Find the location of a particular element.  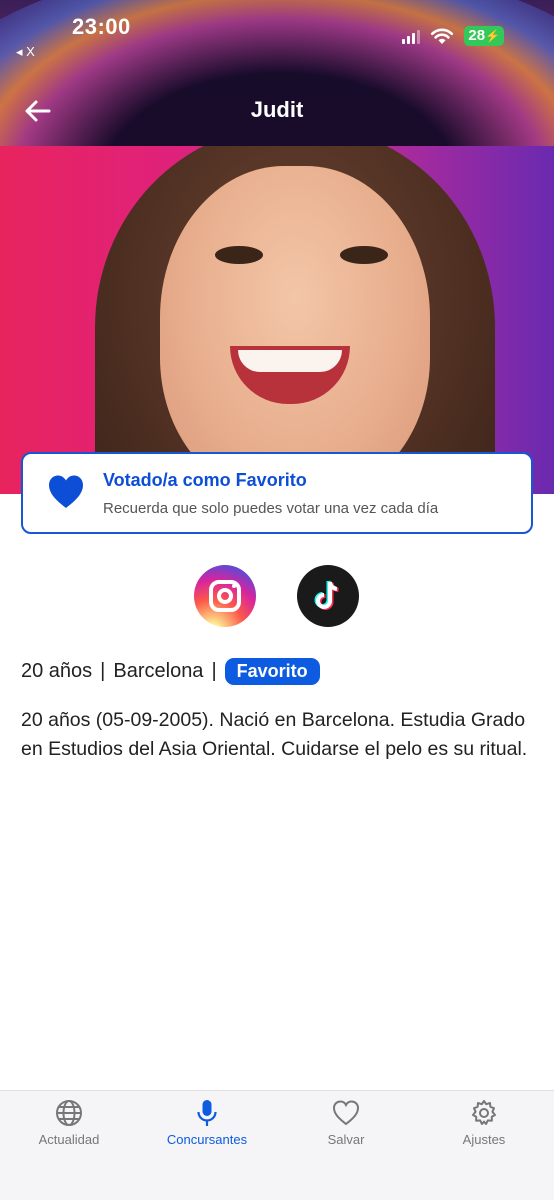

wifi-icon is located at coordinates (442, 36).